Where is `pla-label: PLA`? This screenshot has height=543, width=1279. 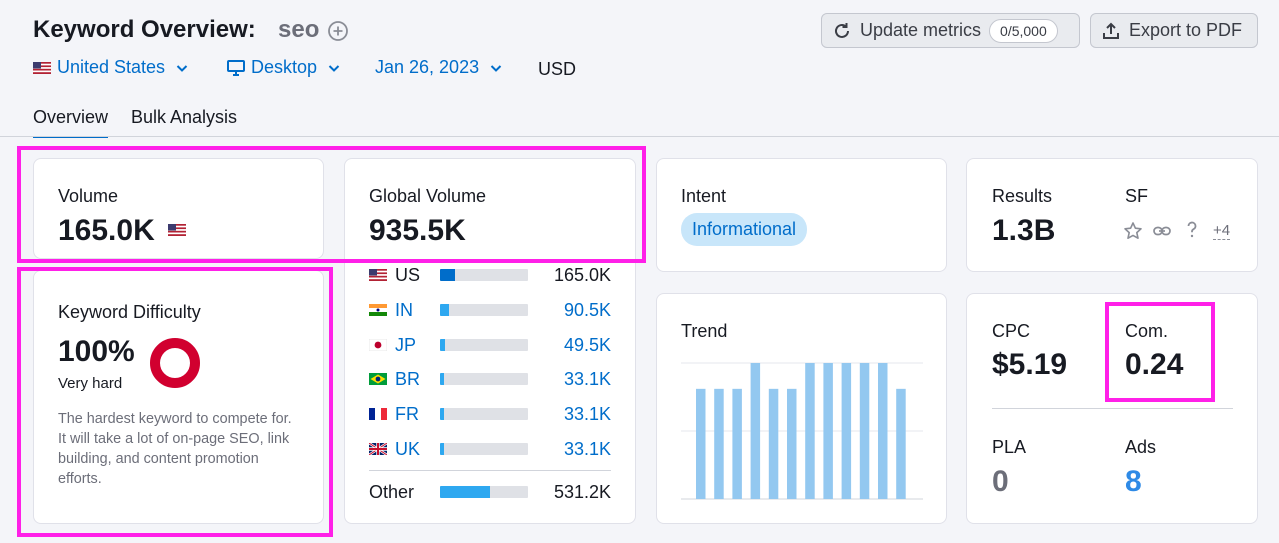 pla-label: PLA is located at coordinates (1009, 447).